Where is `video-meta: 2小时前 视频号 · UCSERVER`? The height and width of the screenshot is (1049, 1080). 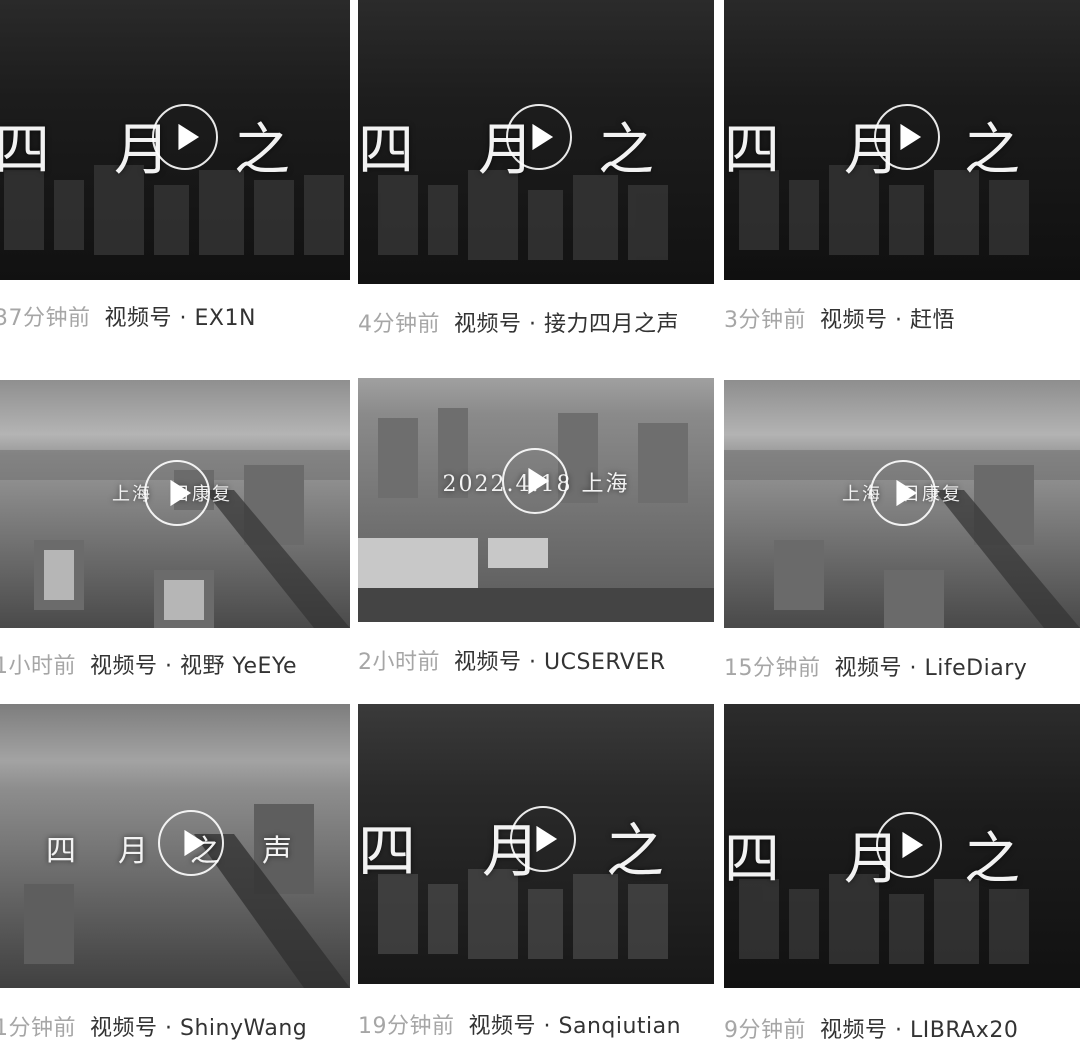 video-meta: 2小时前 视频号 · UCSERVER is located at coordinates (512, 660).